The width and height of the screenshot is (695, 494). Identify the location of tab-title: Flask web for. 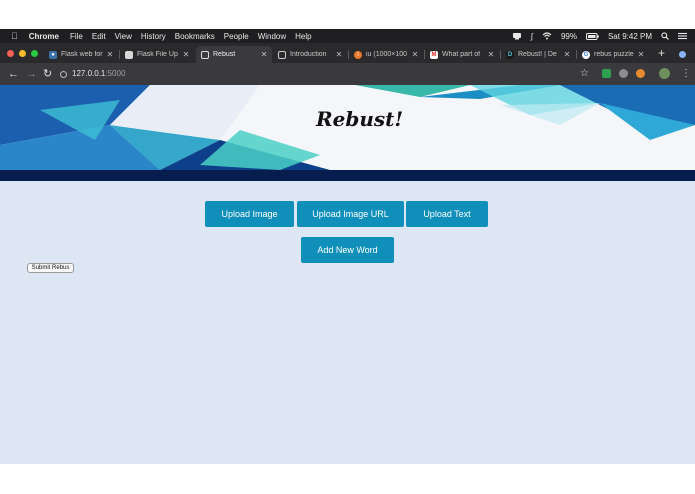
(82, 54).